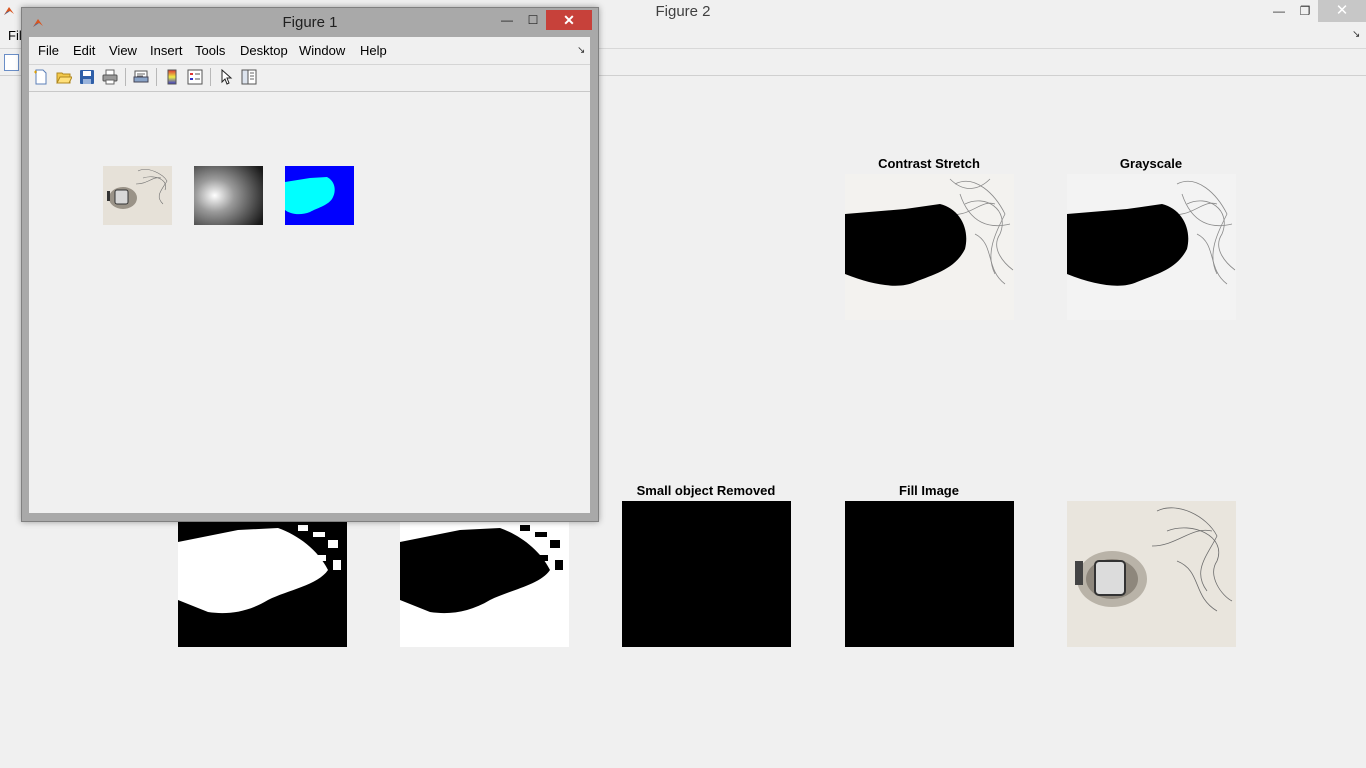  I want to click on property-inspector-icon, so click(249, 77).